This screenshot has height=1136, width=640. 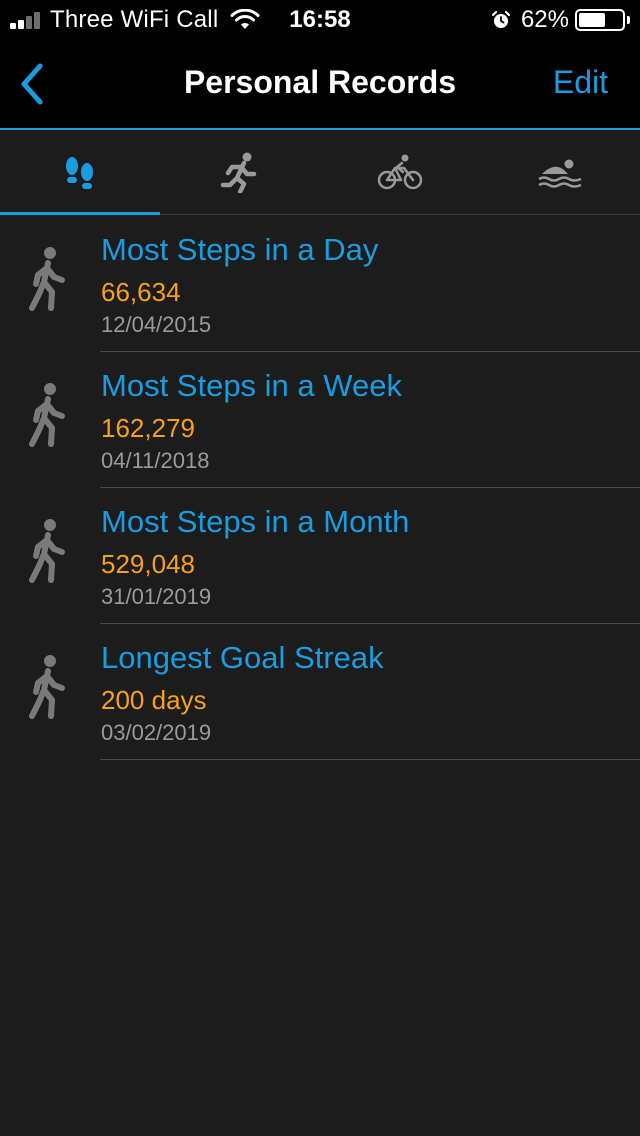 I want to click on edit-button: Edit, so click(x=580, y=82).